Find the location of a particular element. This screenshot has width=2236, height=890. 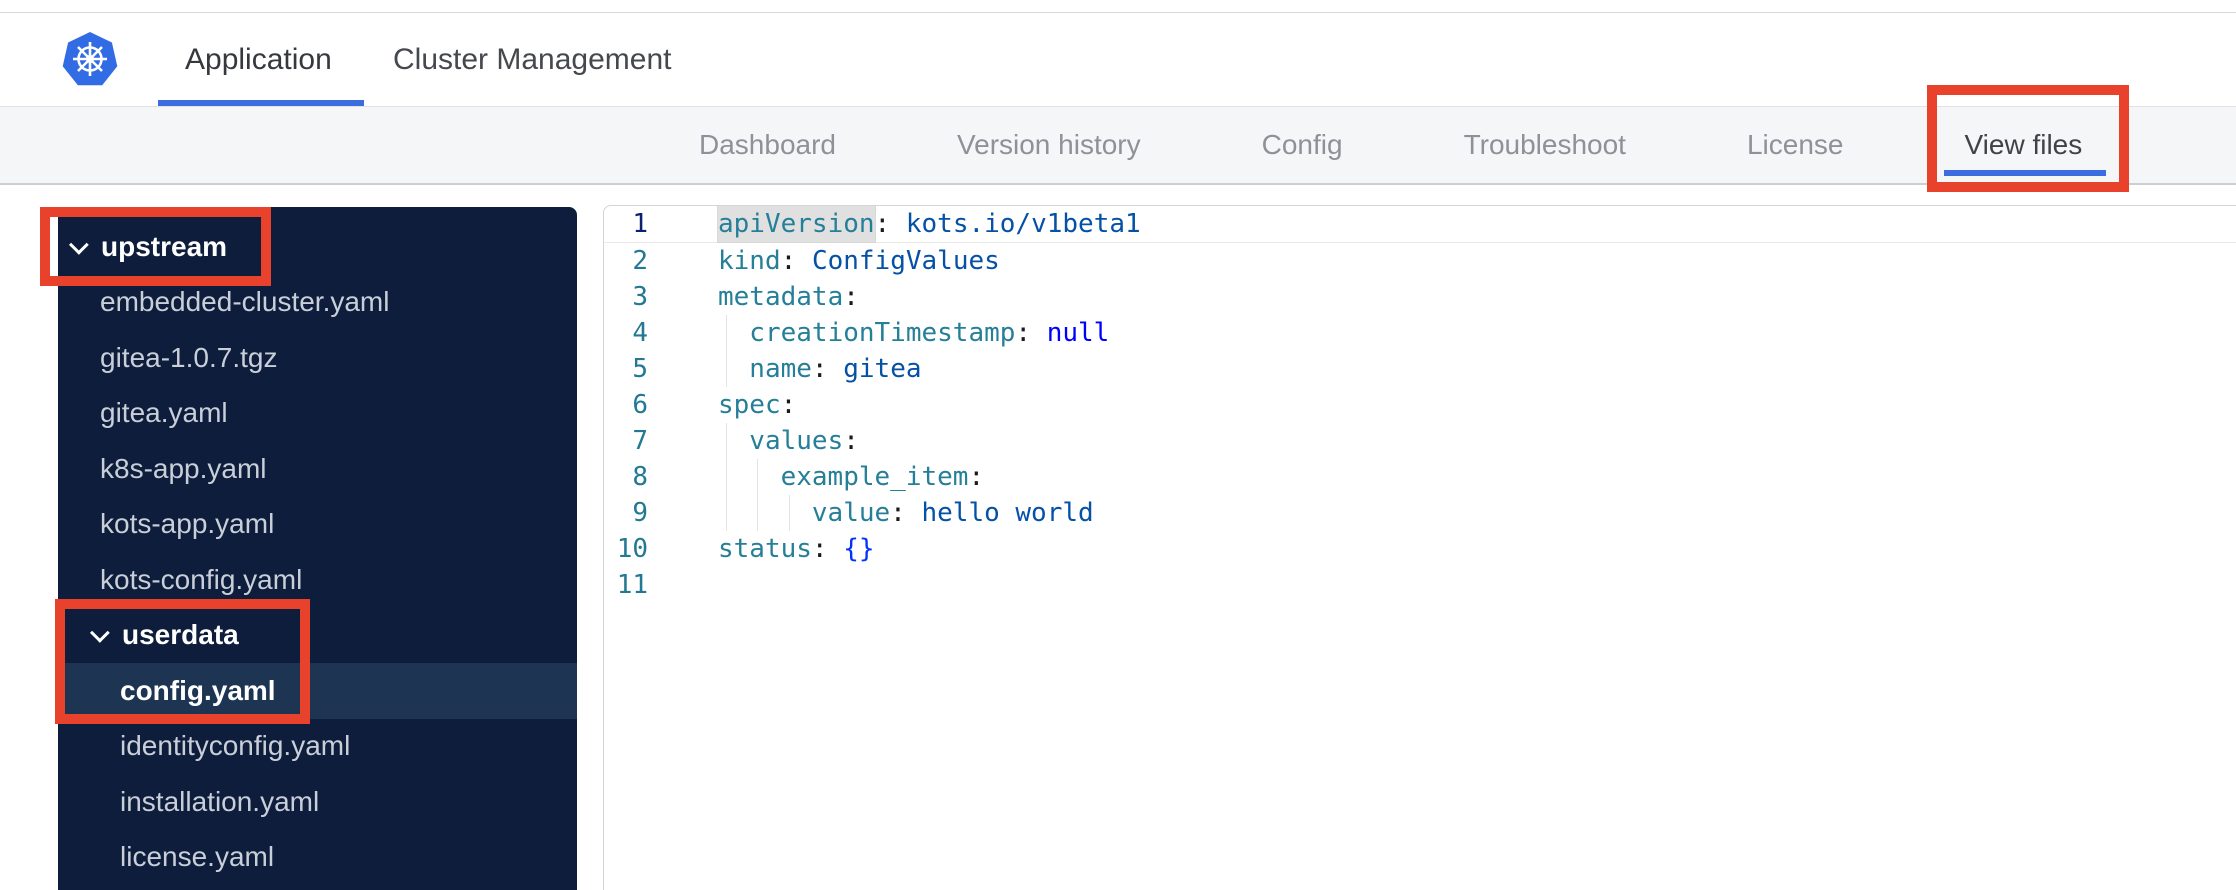

line-number: 6 is located at coordinates (640, 405).